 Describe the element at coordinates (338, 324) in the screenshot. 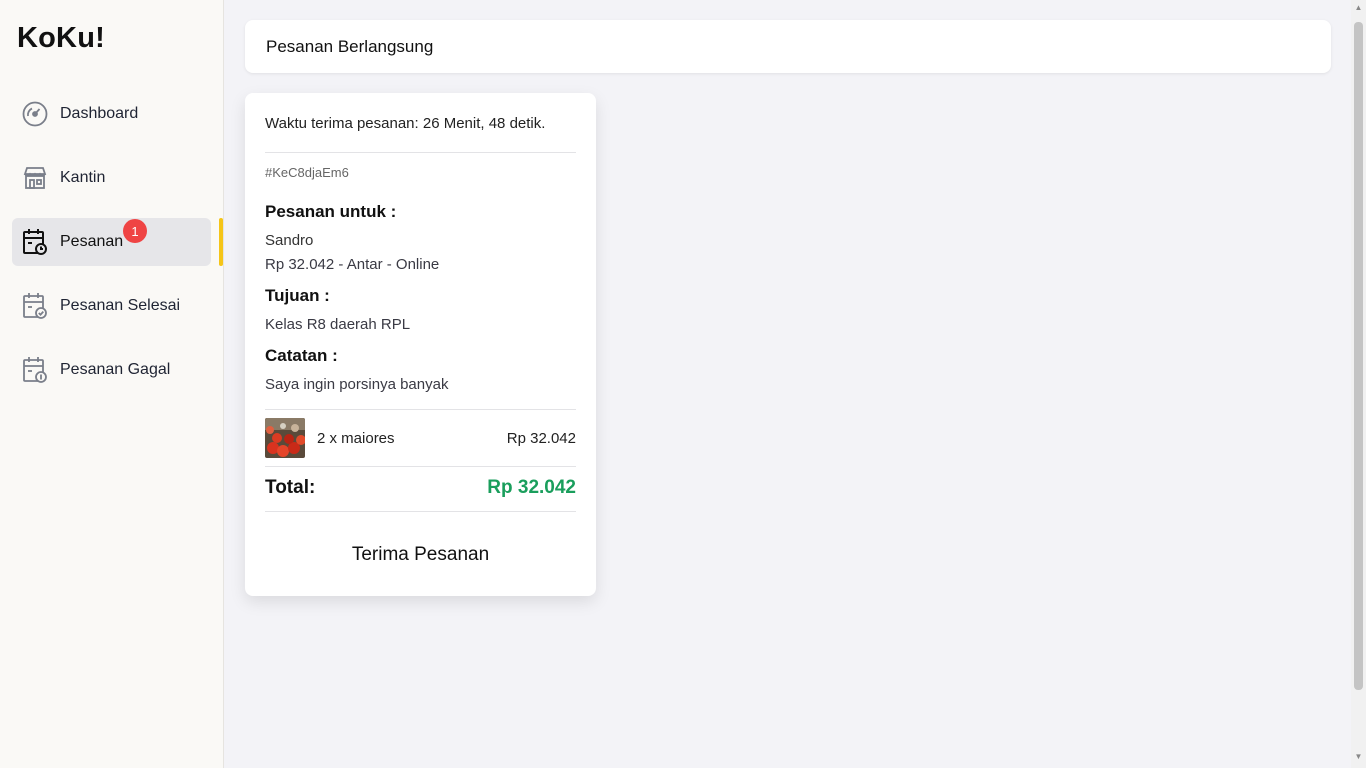

I see `destination-value: Kelas R8 daerah RPL` at that location.